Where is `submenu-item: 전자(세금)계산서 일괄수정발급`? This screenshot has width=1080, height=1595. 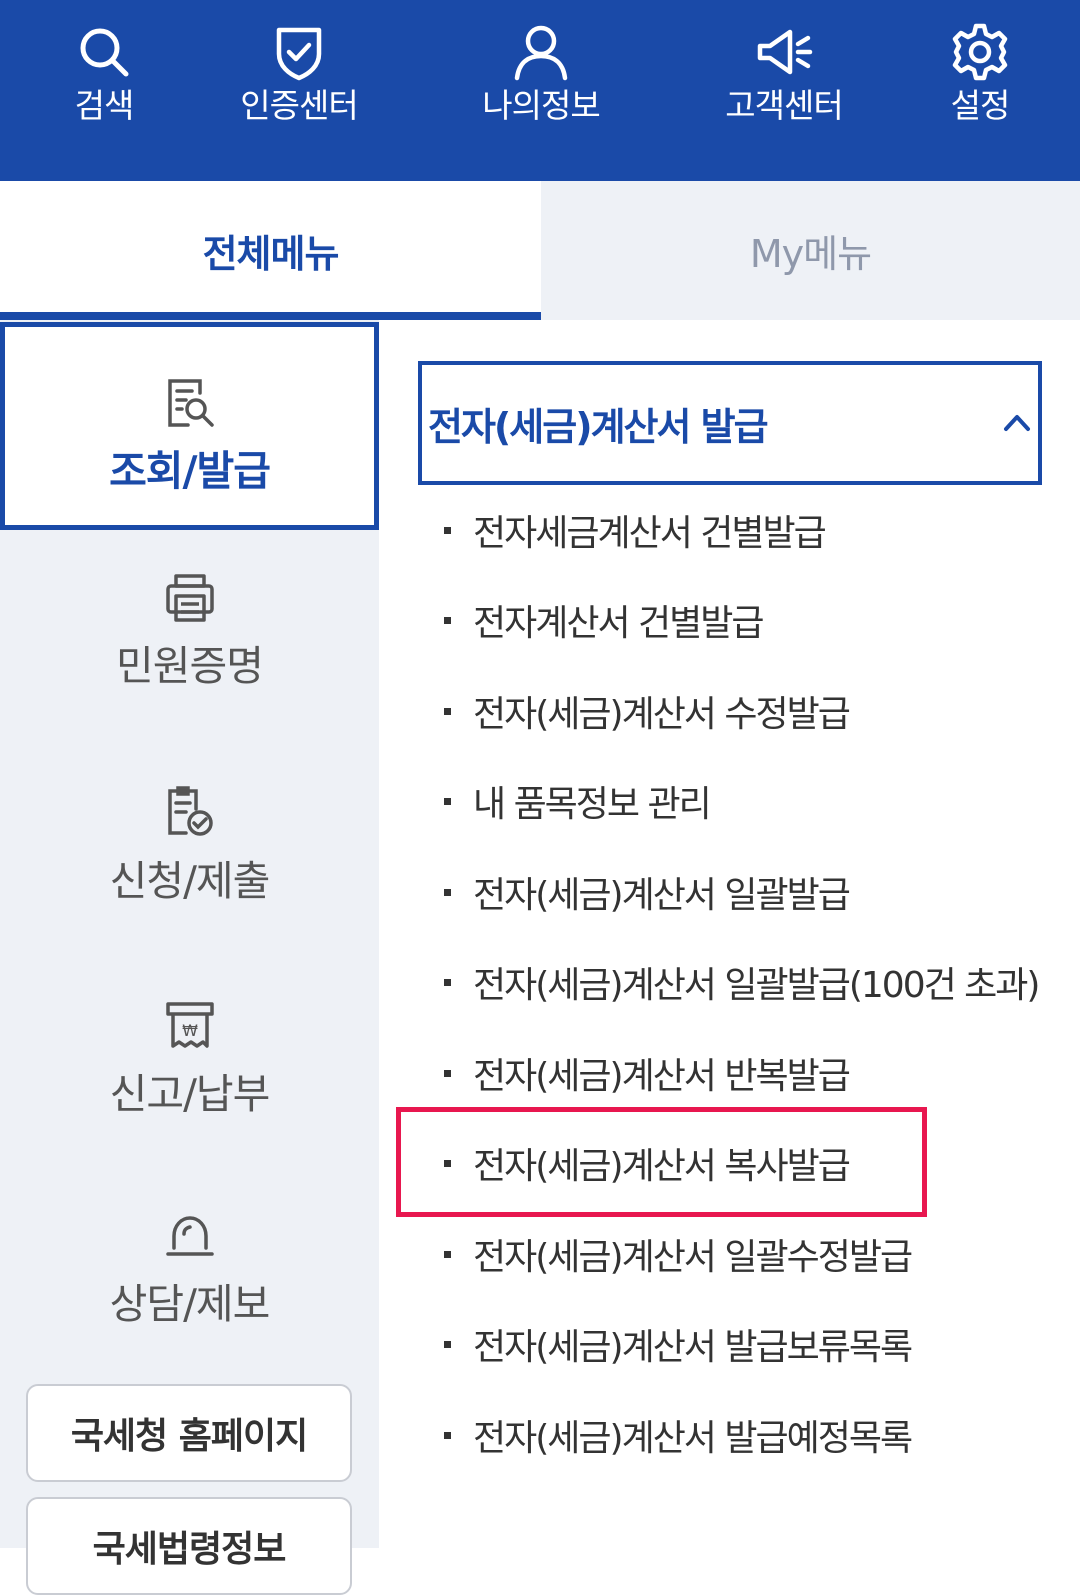 submenu-item: 전자(세금)계산서 일괄수정발급 is located at coordinates (754, 1254).